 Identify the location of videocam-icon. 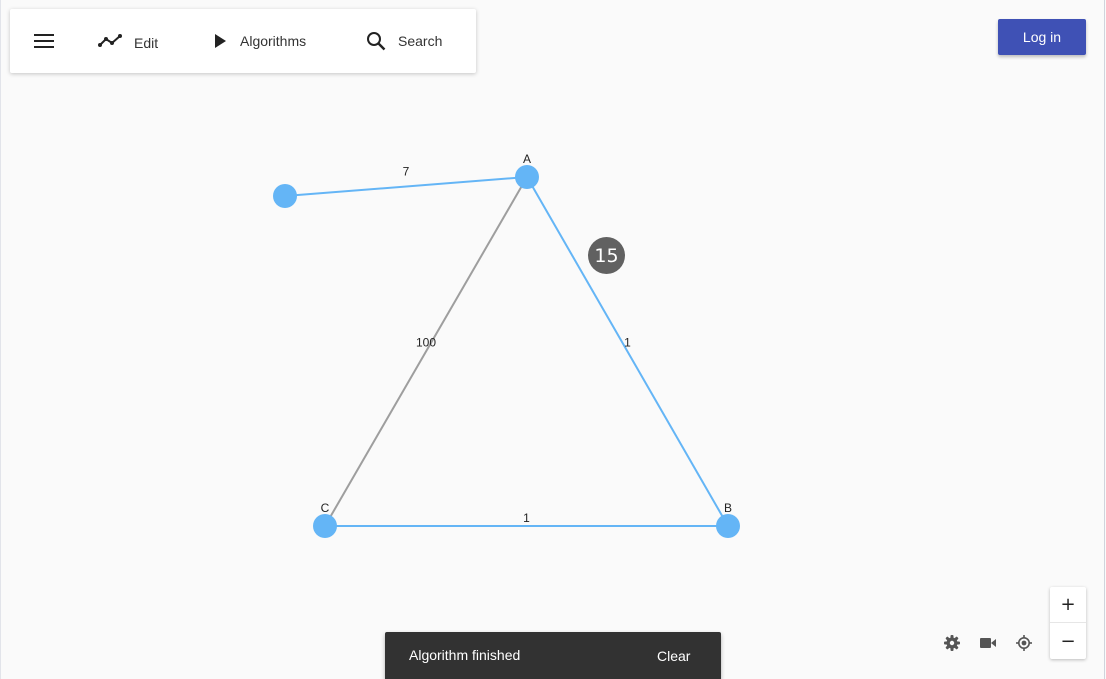
(988, 643).